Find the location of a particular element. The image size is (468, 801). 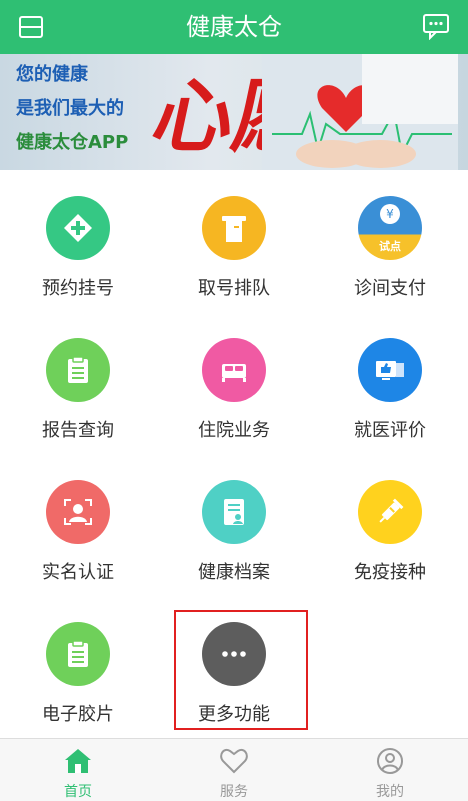

service-label: 报告查询 is located at coordinates (78, 430).